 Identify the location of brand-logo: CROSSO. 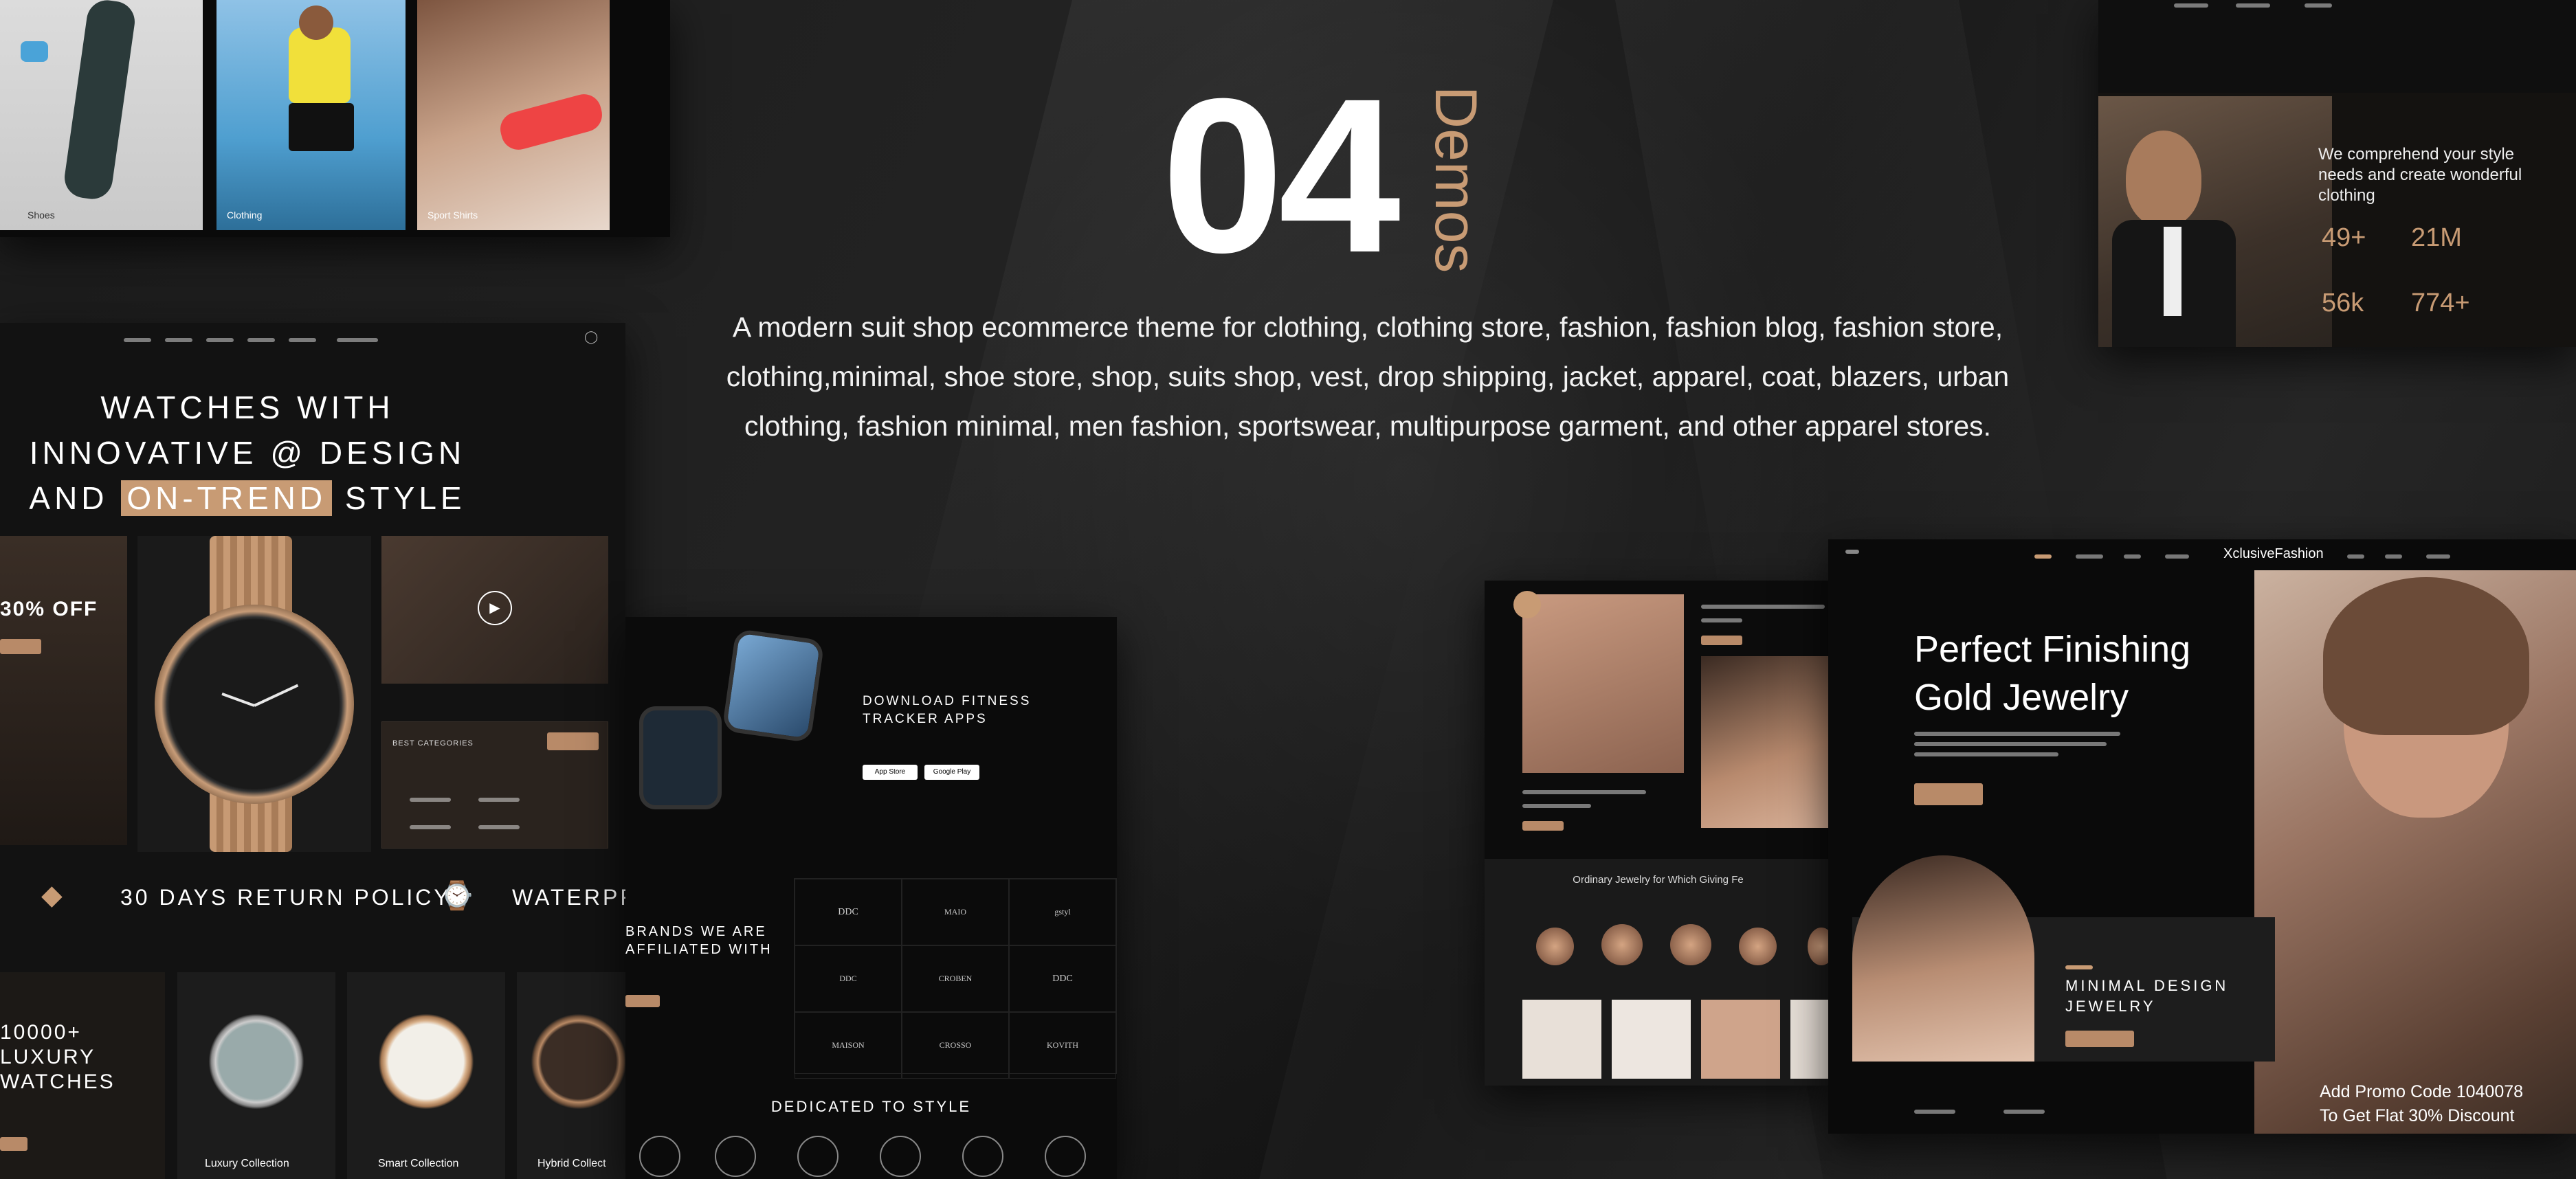
(955, 1045).